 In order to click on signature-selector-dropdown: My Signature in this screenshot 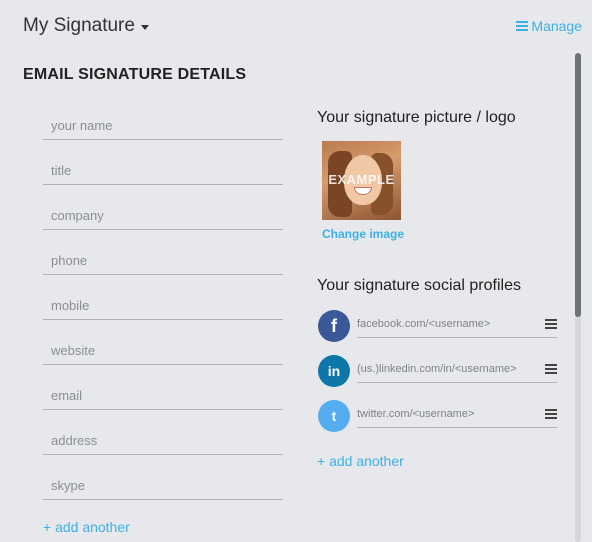, I will do `click(86, 26)`.